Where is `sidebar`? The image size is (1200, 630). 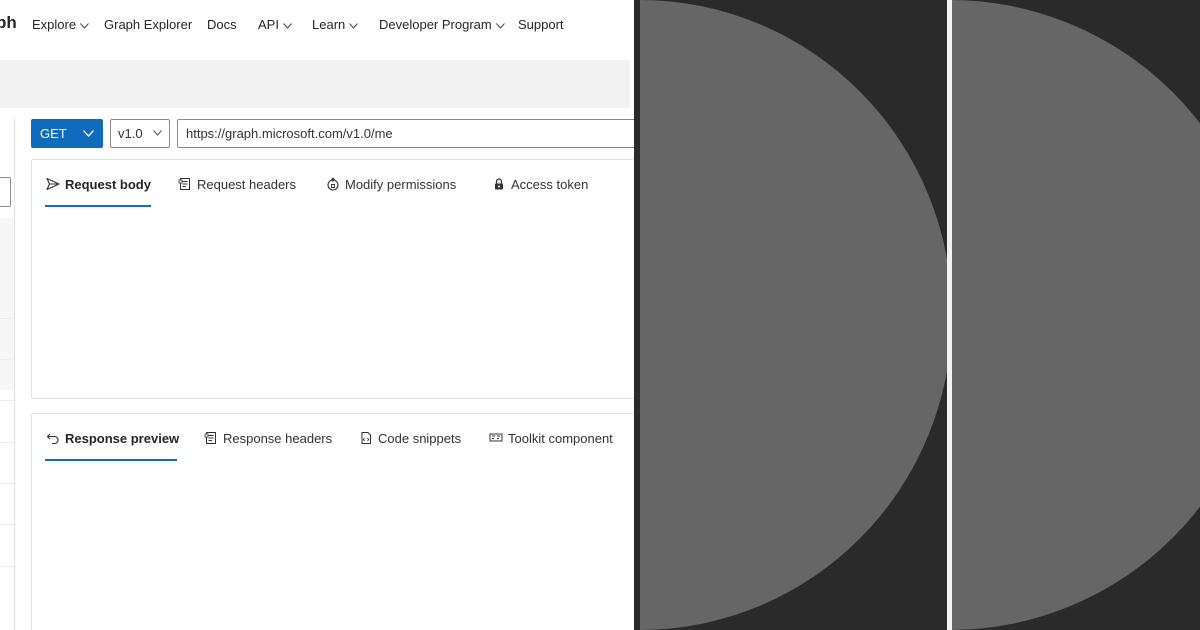
sidebar is located at coordinates (10, 374).